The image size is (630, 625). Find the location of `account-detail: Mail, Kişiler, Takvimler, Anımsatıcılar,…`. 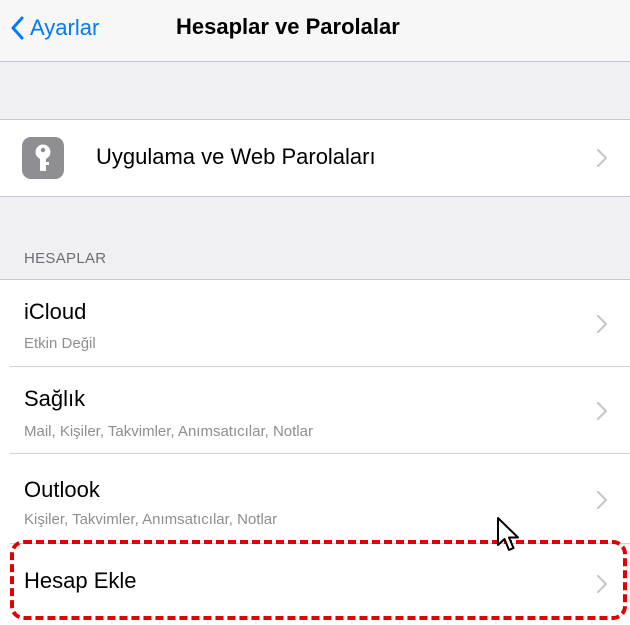

account-detail: Mail, Kişiler, Takvimler, Anımsatıcılar,… is located at coordinates (168, 431).